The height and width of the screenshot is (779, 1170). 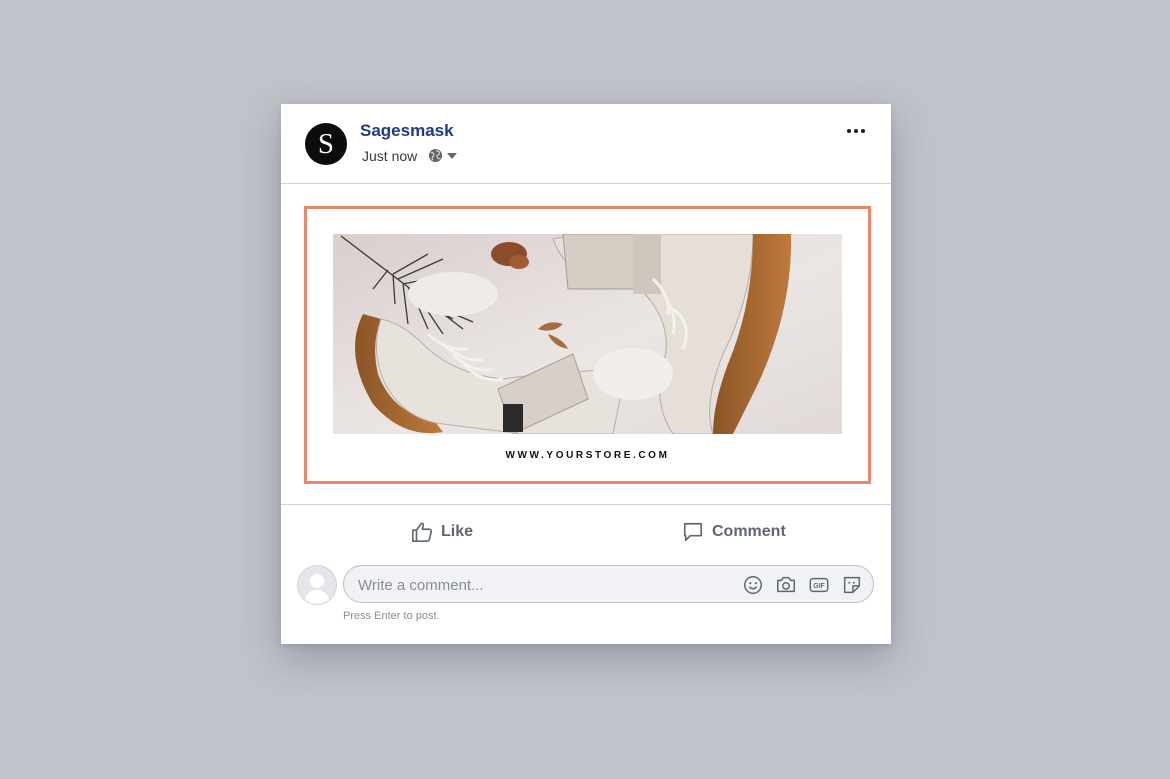 I want to click on comment-bubble-icon, so click(x=693, y=532).